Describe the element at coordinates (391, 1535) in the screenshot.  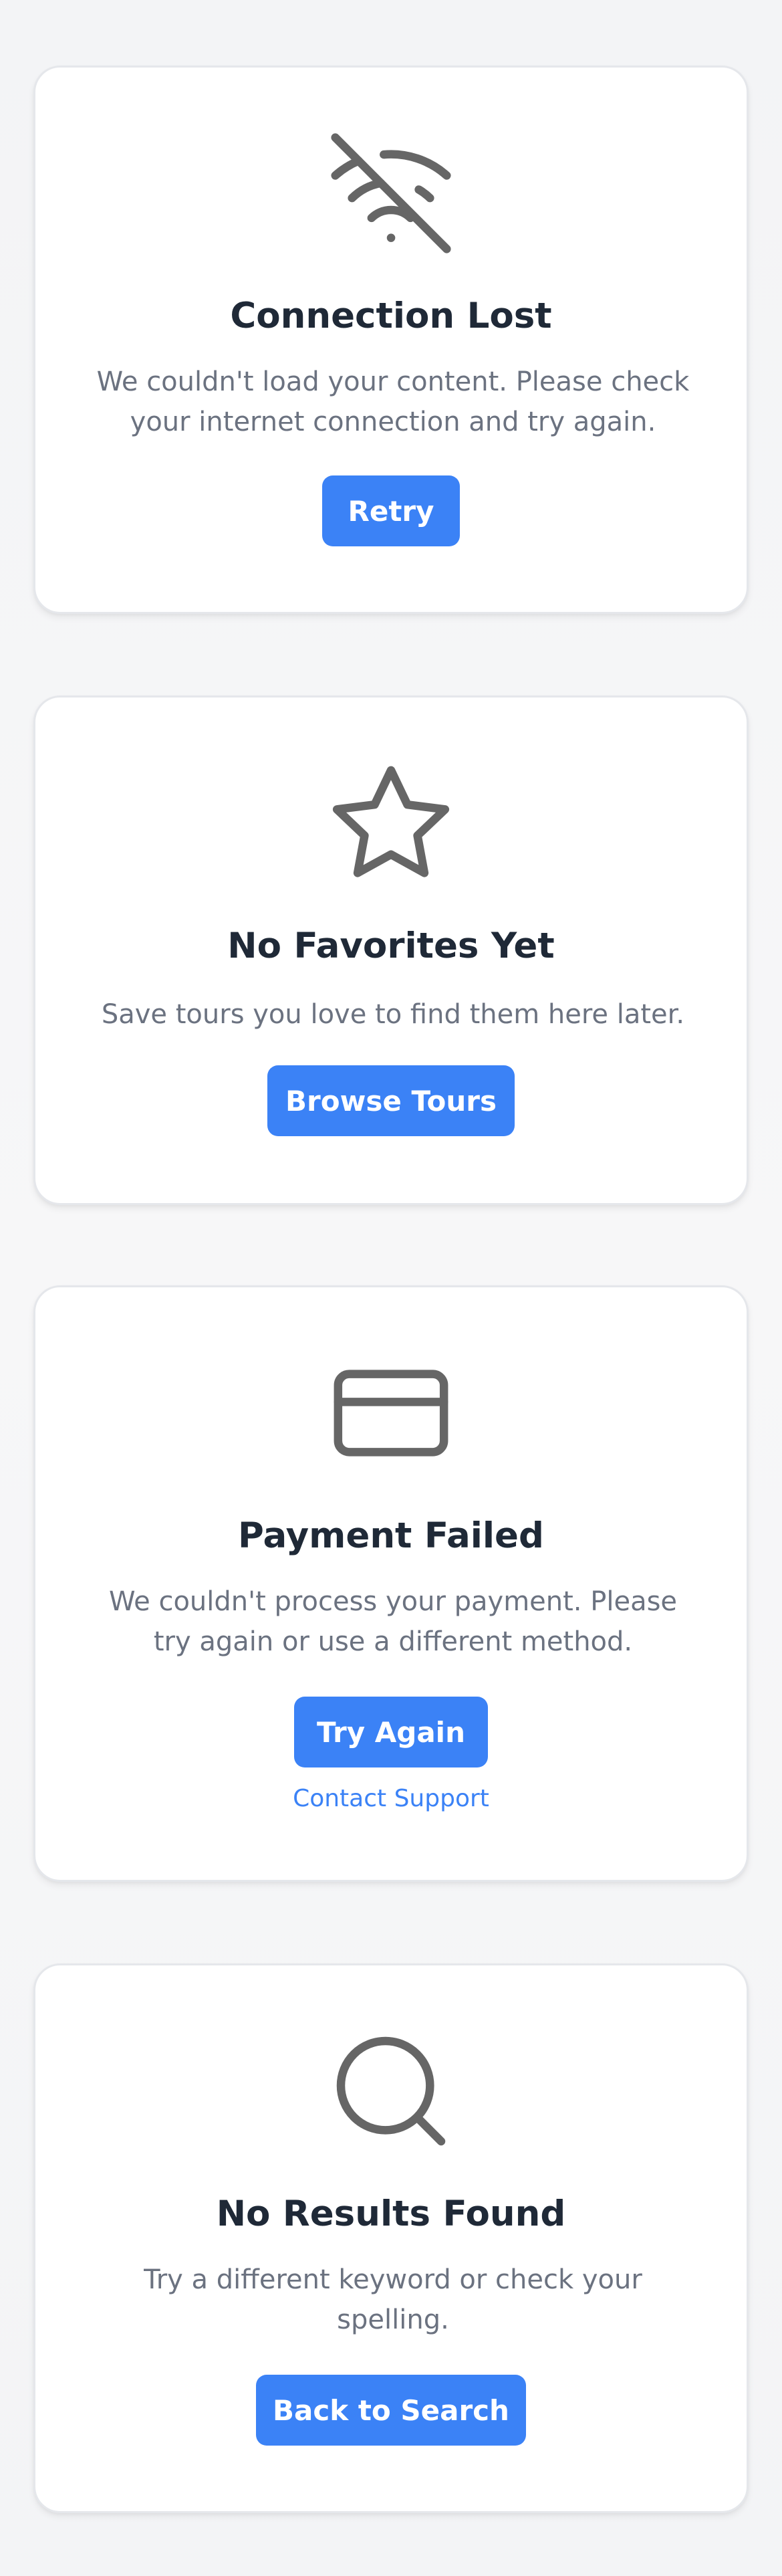
I see `card-title: Payment Failed` at that location.